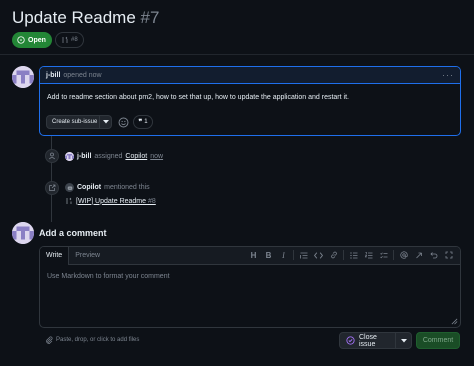 The width and height of the screenshot is (474, 366). I want to click on unordered-list-icon, so click(353, 255).